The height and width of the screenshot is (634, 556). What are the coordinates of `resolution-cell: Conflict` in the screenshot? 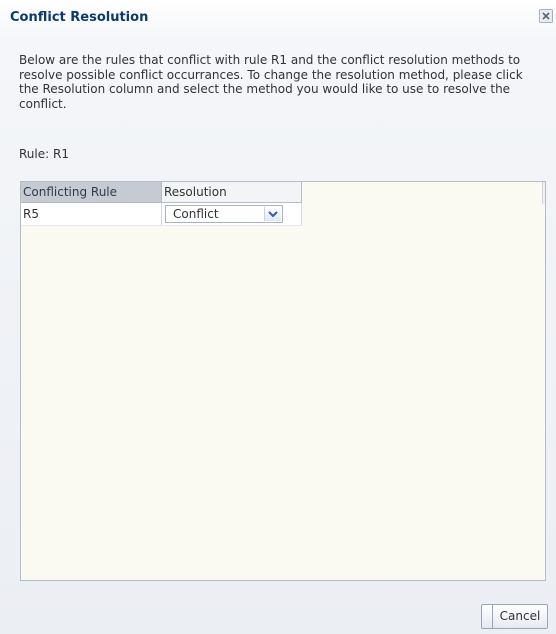 It's located at (231, 214).